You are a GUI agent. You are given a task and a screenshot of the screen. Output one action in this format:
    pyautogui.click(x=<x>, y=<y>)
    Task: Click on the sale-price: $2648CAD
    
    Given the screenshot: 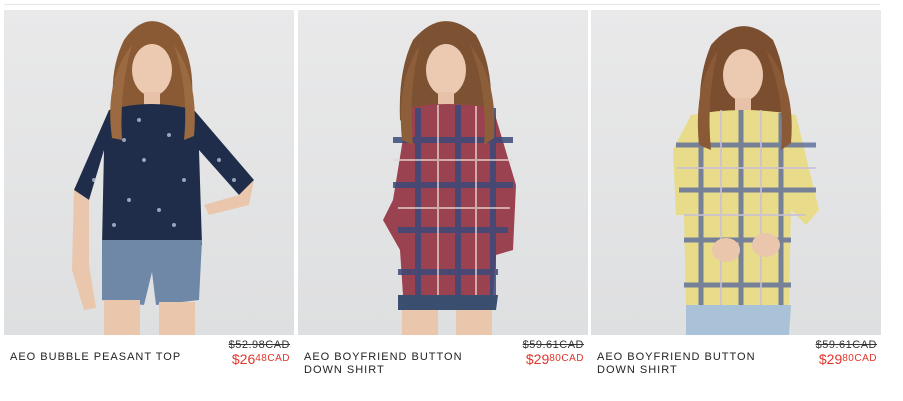 What is the action you would take?
    pyautogui.click(x=259, y=359)
    